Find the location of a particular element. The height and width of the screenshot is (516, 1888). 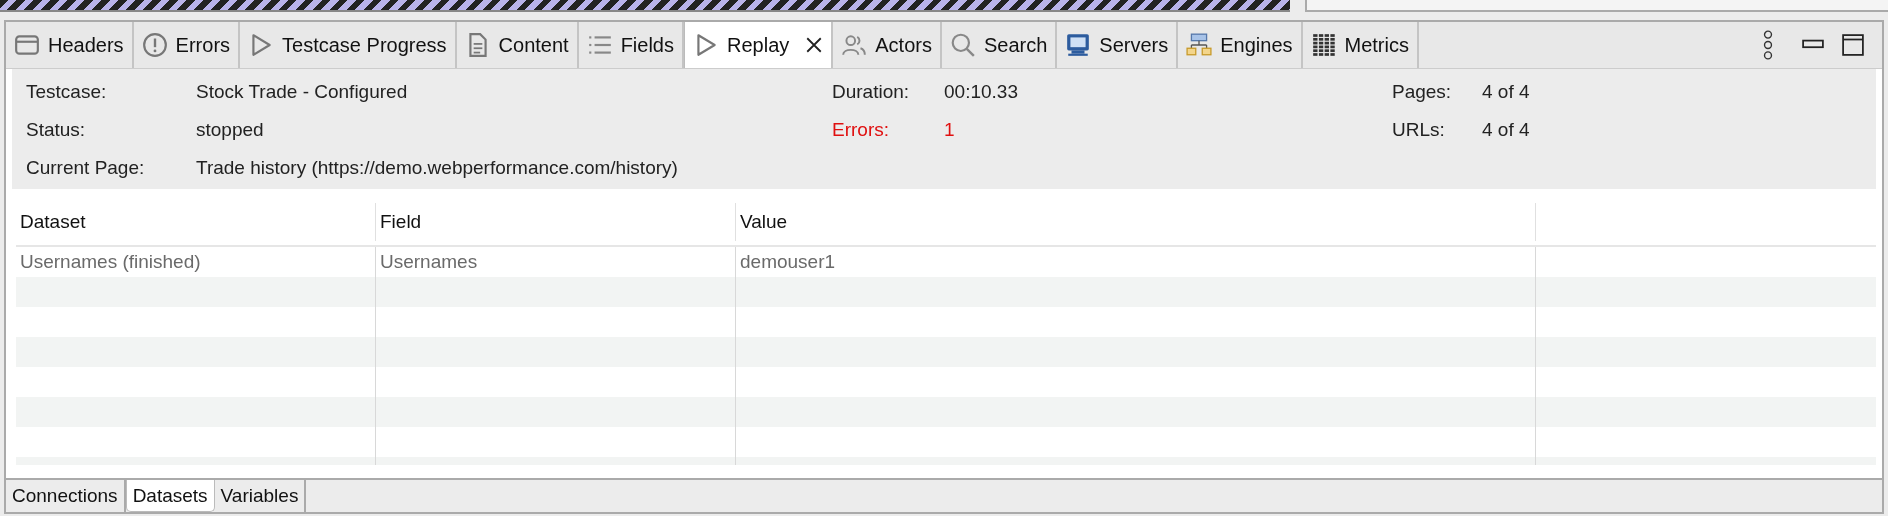

warning-icon is located at coordinates (154, 45).